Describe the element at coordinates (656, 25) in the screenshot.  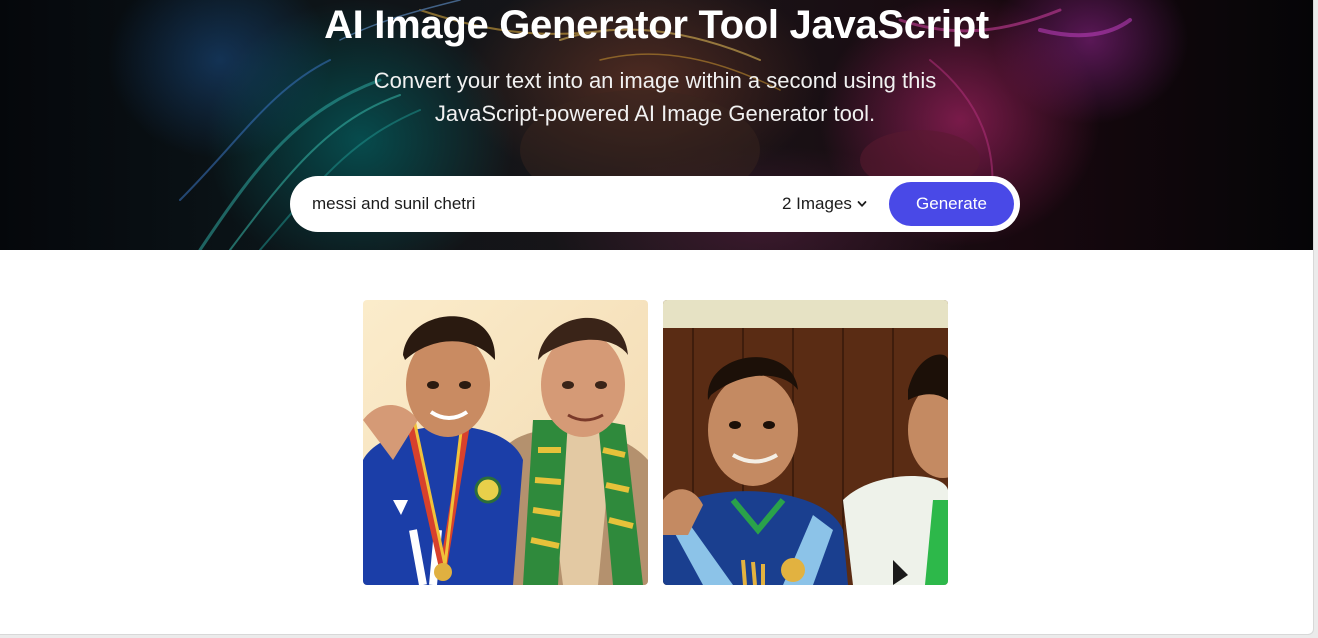
I see `page-title: AI Image Generator Tool JavaScript` at that location.